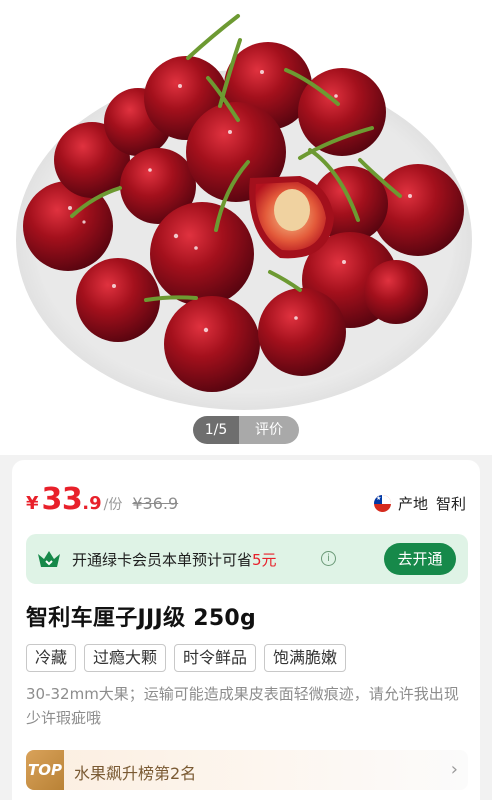  Describe the element at coordinates (328, 558) in the screenshot. I see `info-icon: i` at that location.